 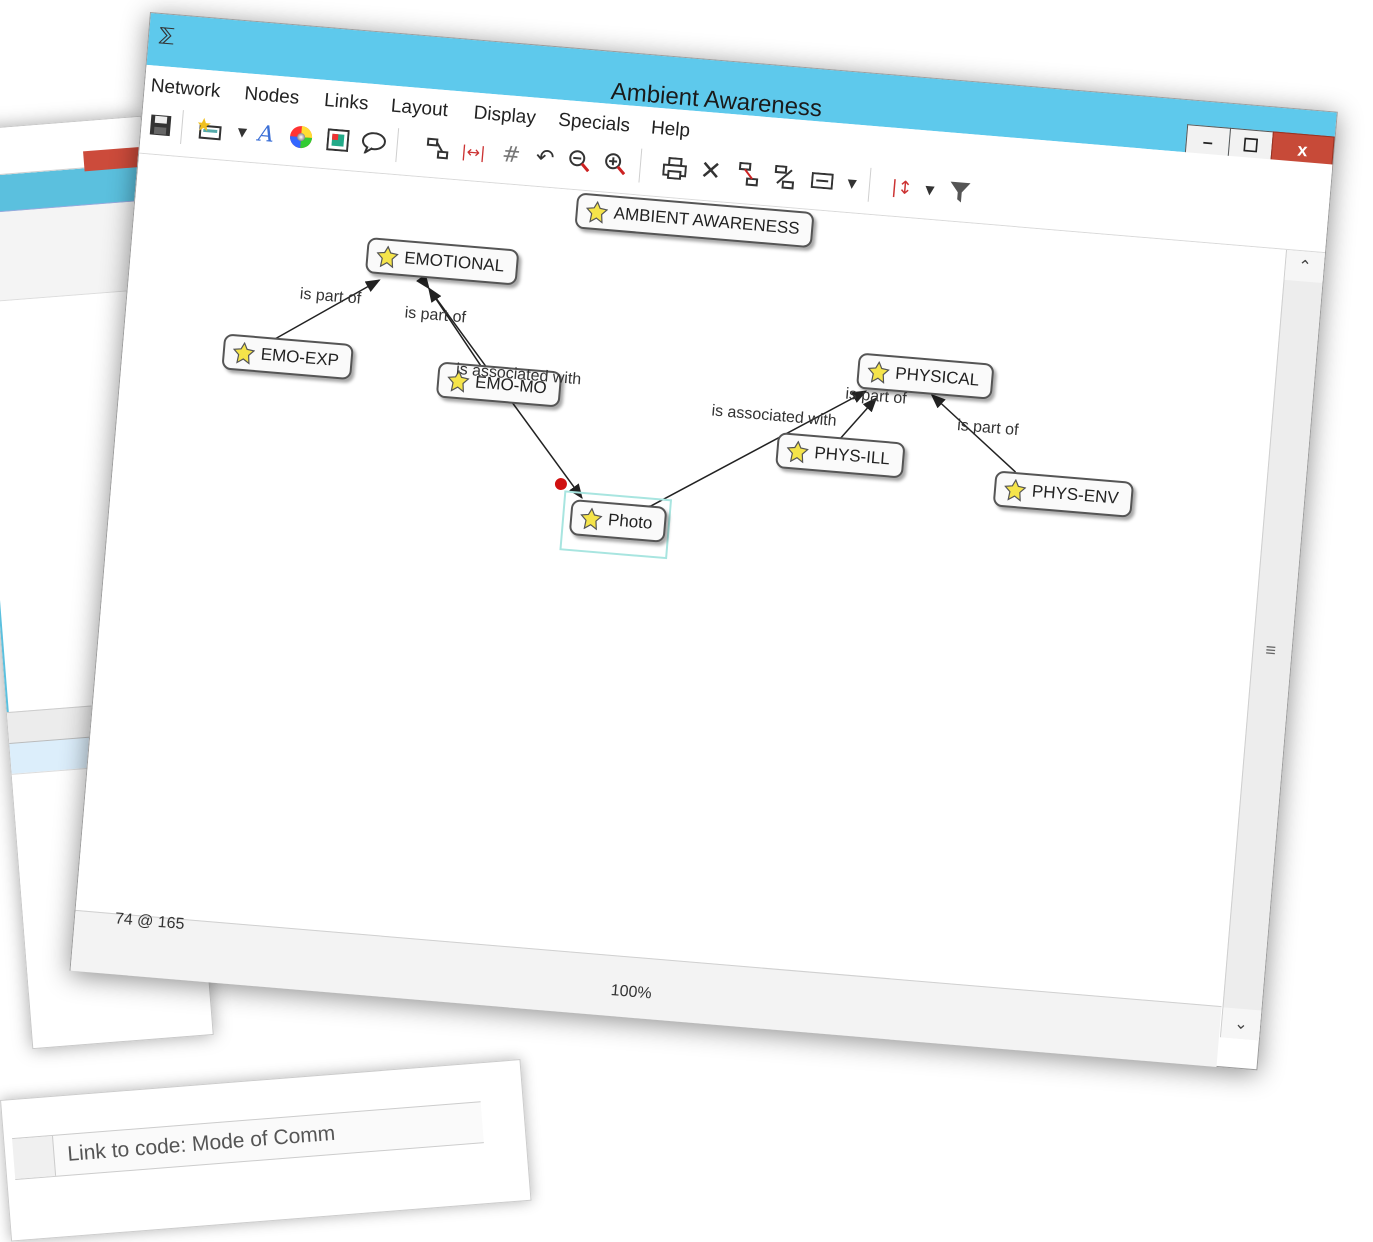 I want to click on node-label: PHYS-ILL, so click(x=852, y=456).